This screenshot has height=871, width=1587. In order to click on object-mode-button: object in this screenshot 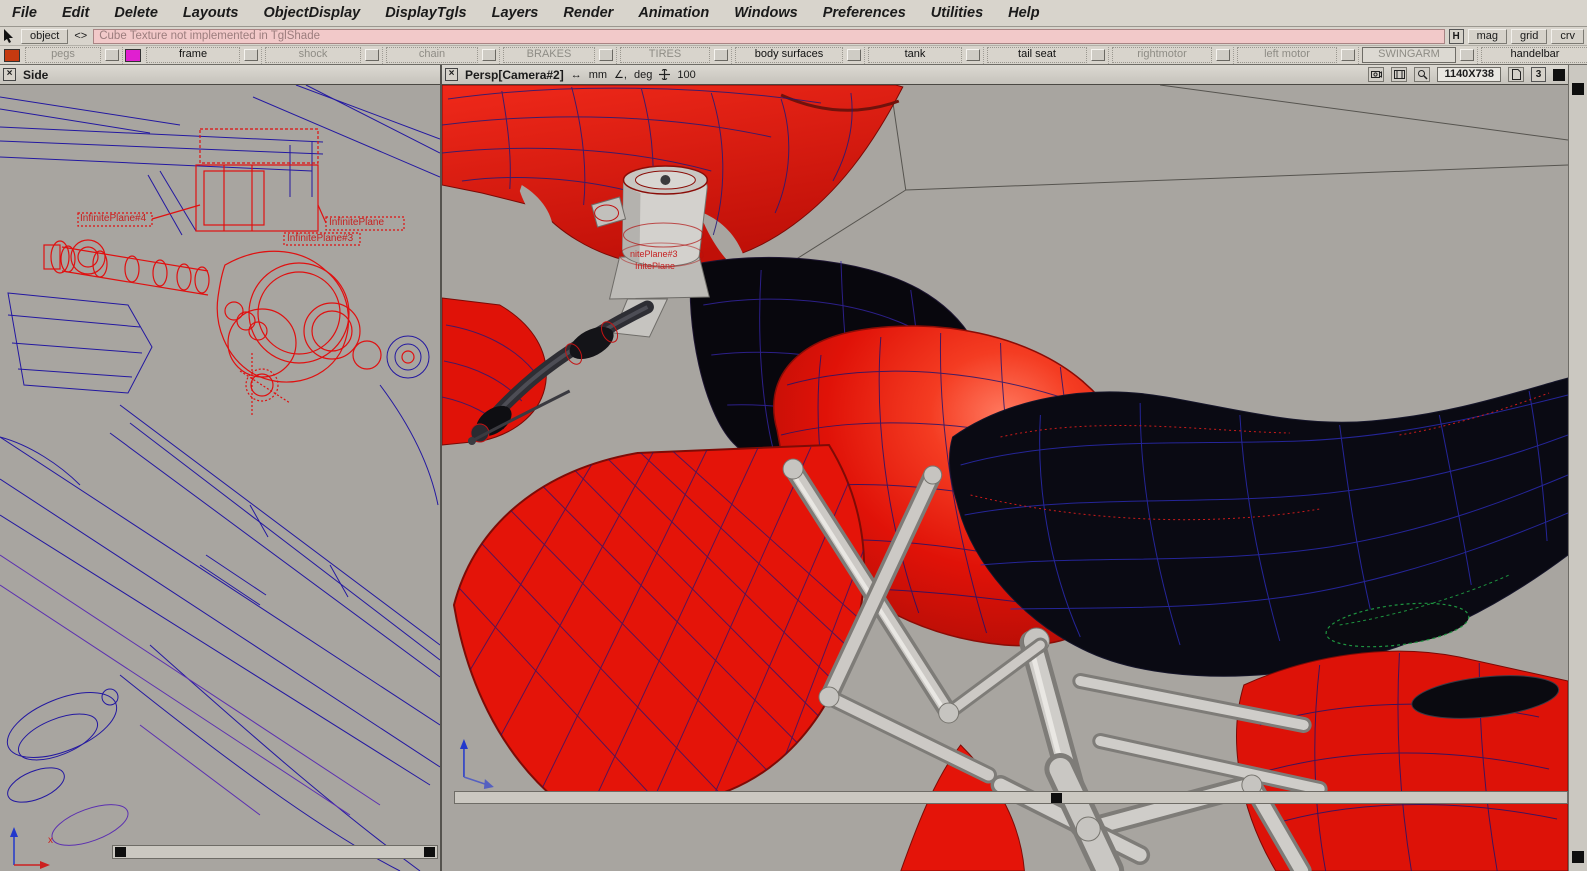, I will do `click(45, 36)`.